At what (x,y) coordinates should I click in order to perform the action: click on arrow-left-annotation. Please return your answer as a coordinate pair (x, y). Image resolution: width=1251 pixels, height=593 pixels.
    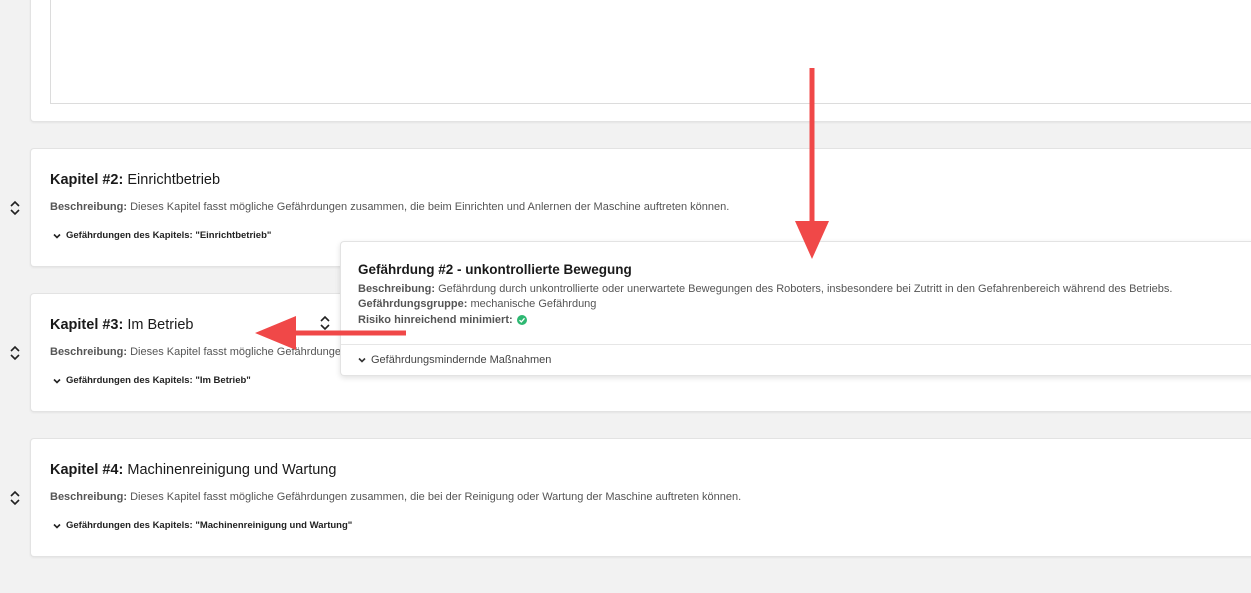
    Looking at the image, I should click on (330, 333).